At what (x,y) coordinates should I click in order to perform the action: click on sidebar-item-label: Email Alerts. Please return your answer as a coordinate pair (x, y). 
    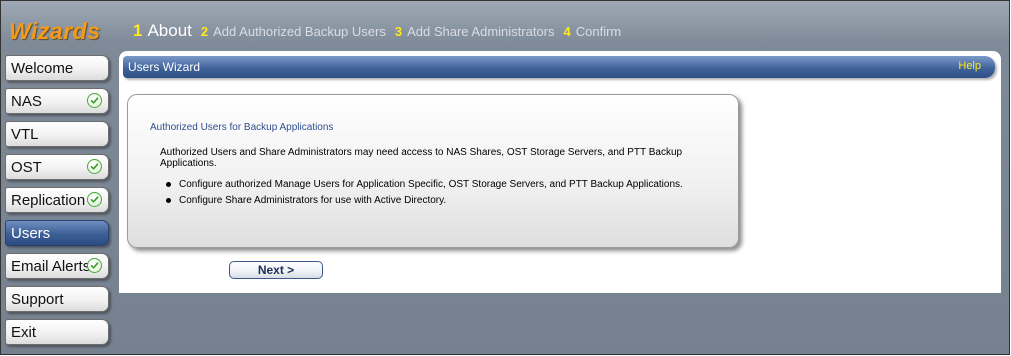
    Looking at the image, I should click on (51, 266).